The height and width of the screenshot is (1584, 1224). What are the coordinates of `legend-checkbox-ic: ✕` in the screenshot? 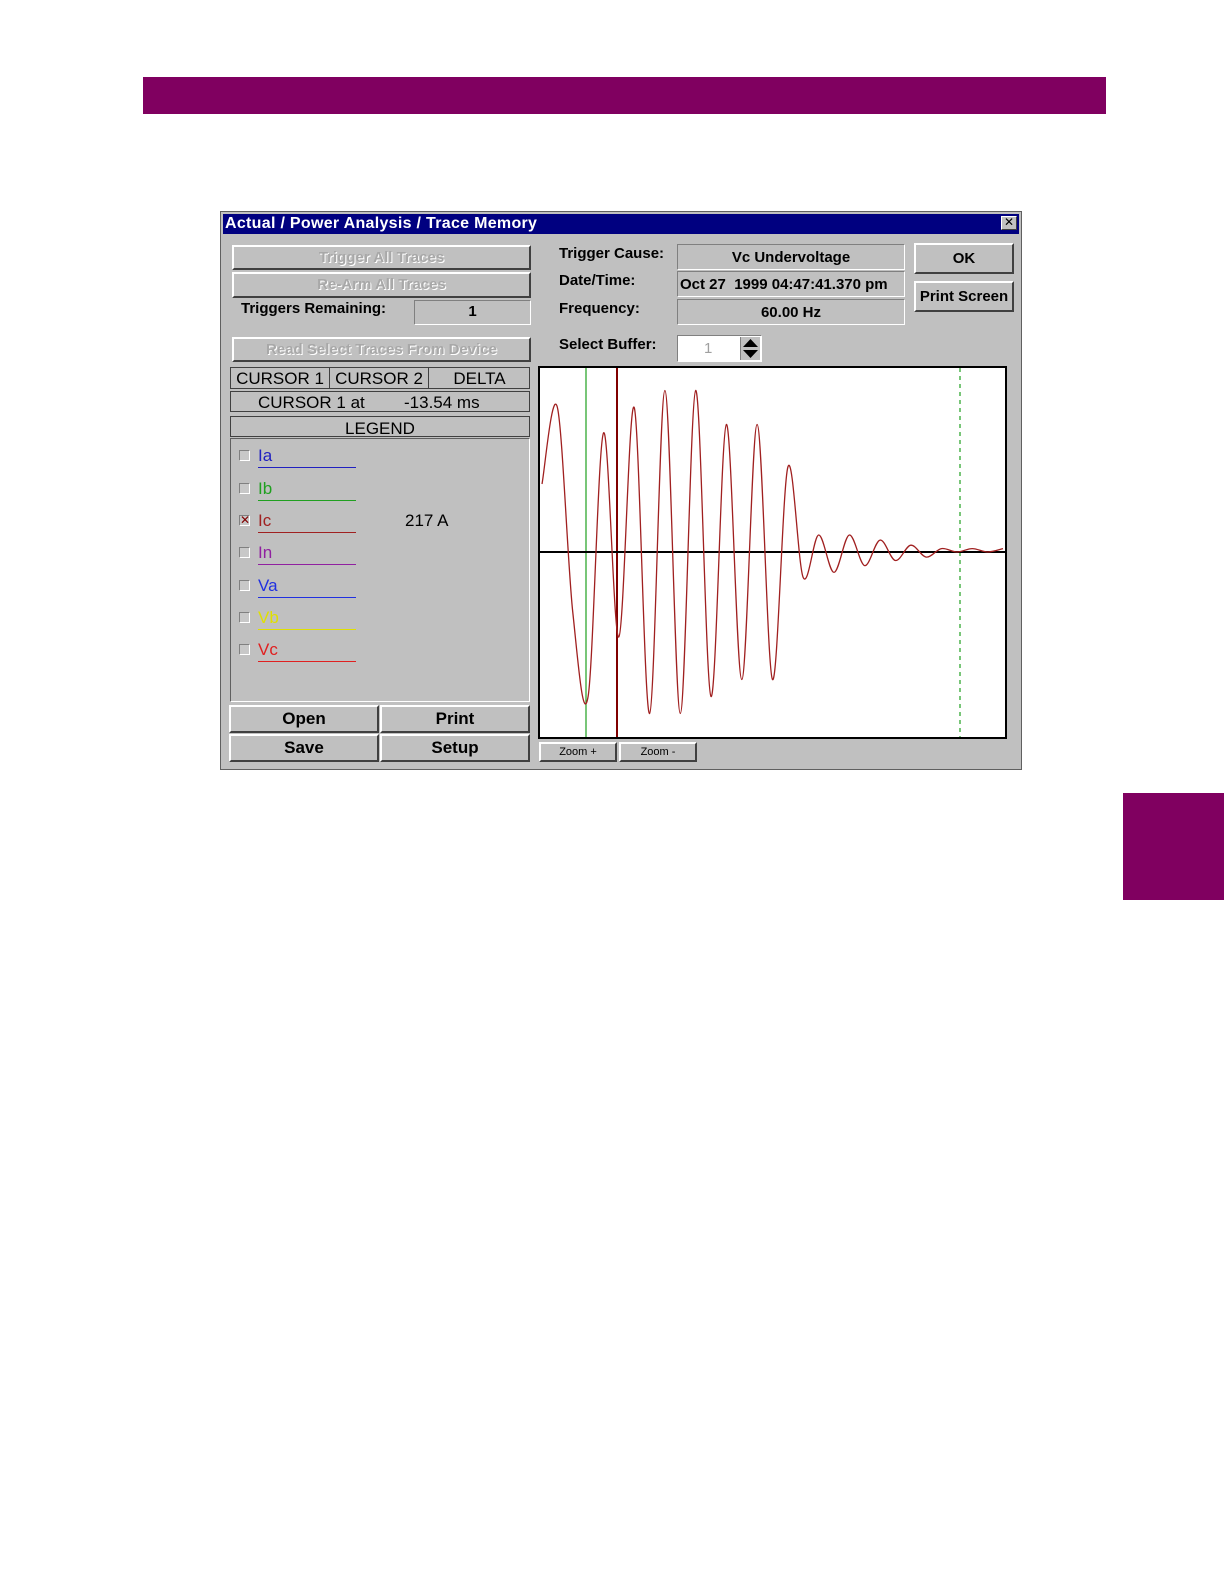 It's located at (244, 520).